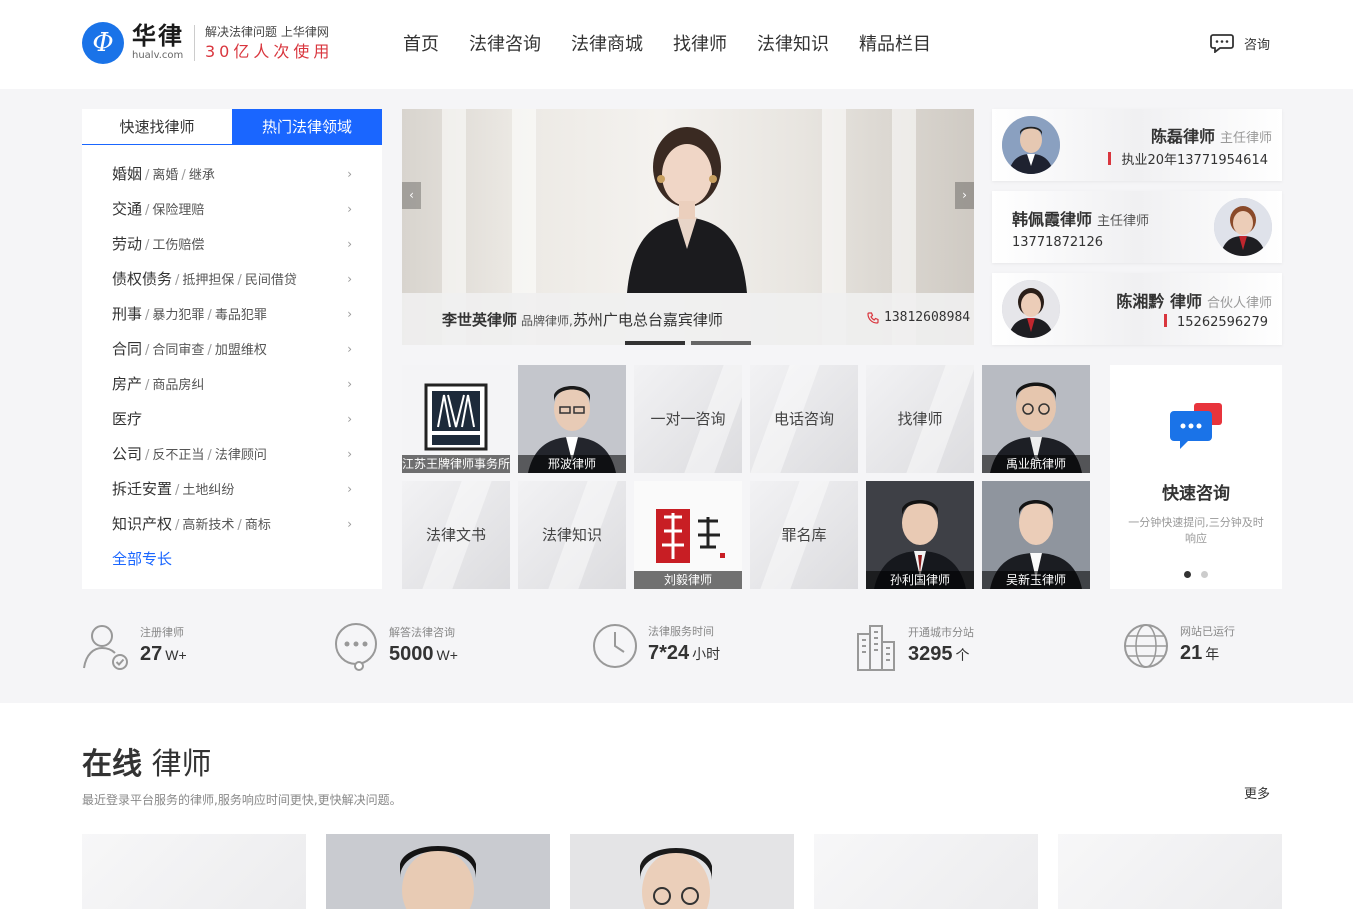 The image size is (1353, 909). I want to click on tile-phone-consult: 电话咨询, so click(804, 419).